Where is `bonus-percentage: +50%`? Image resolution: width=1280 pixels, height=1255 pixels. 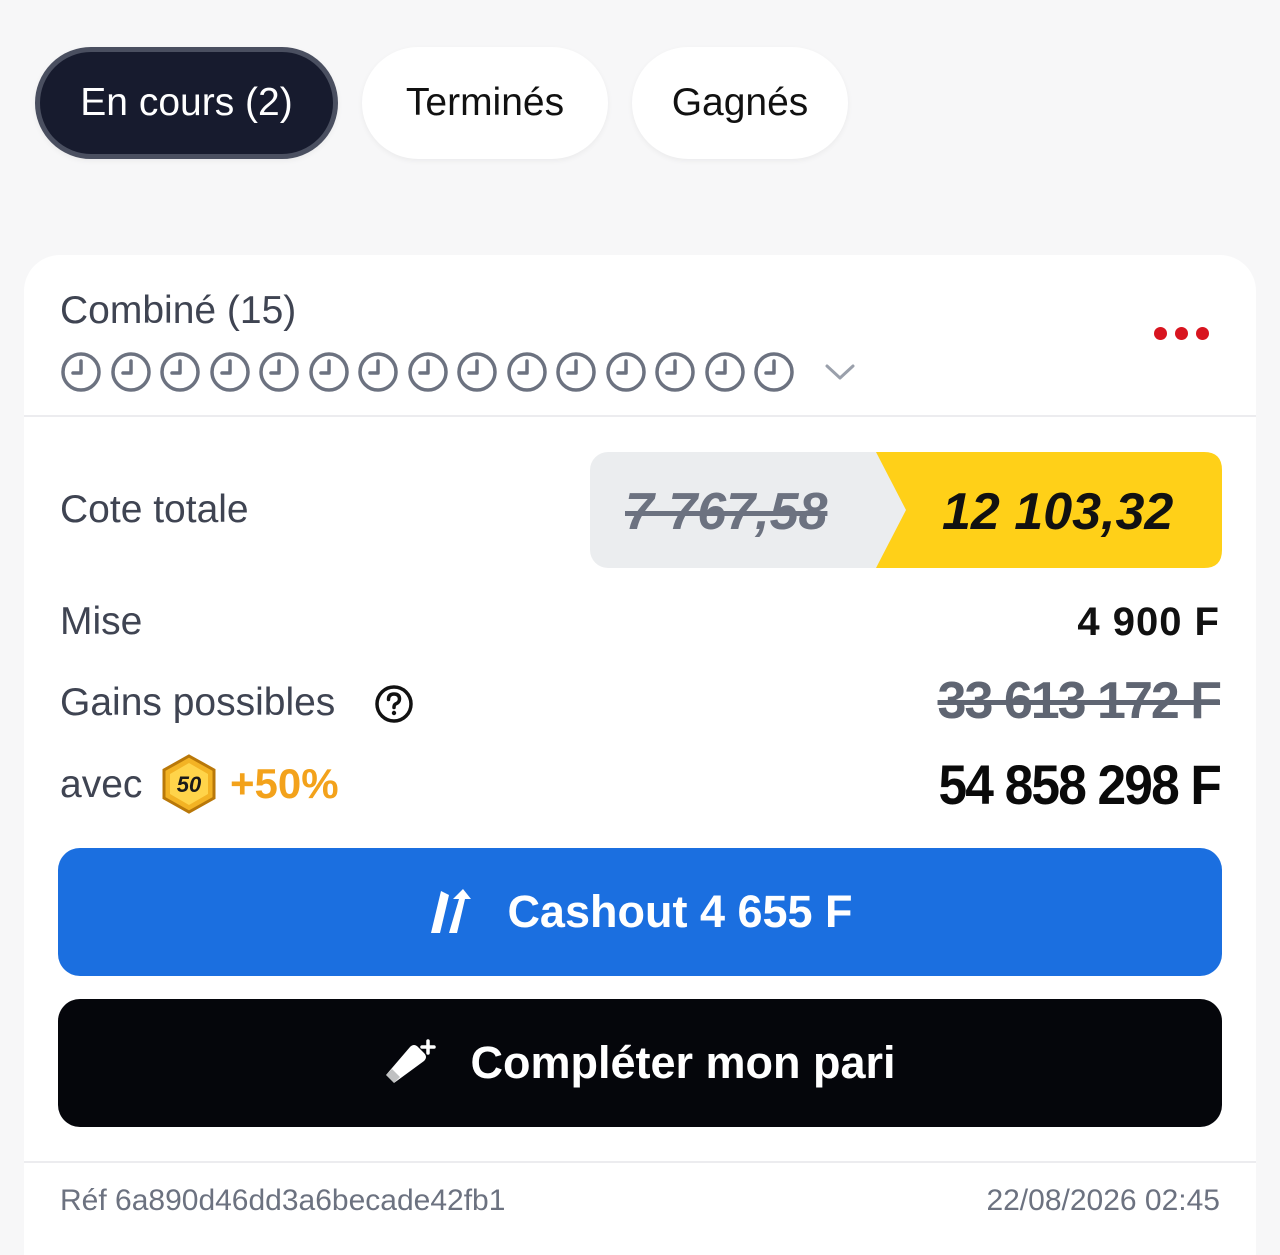
bonus-percentage: +50% is located at coordinates (284, 783).